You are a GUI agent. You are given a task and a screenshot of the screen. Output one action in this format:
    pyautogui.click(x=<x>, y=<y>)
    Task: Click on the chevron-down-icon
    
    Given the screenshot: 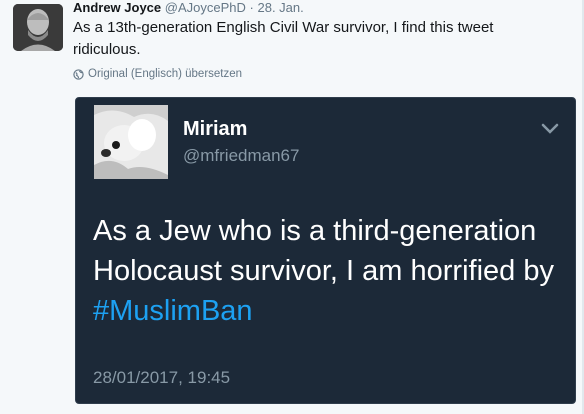 What is the action you would take?
    pyautogui.click(x=550, y=129)
    